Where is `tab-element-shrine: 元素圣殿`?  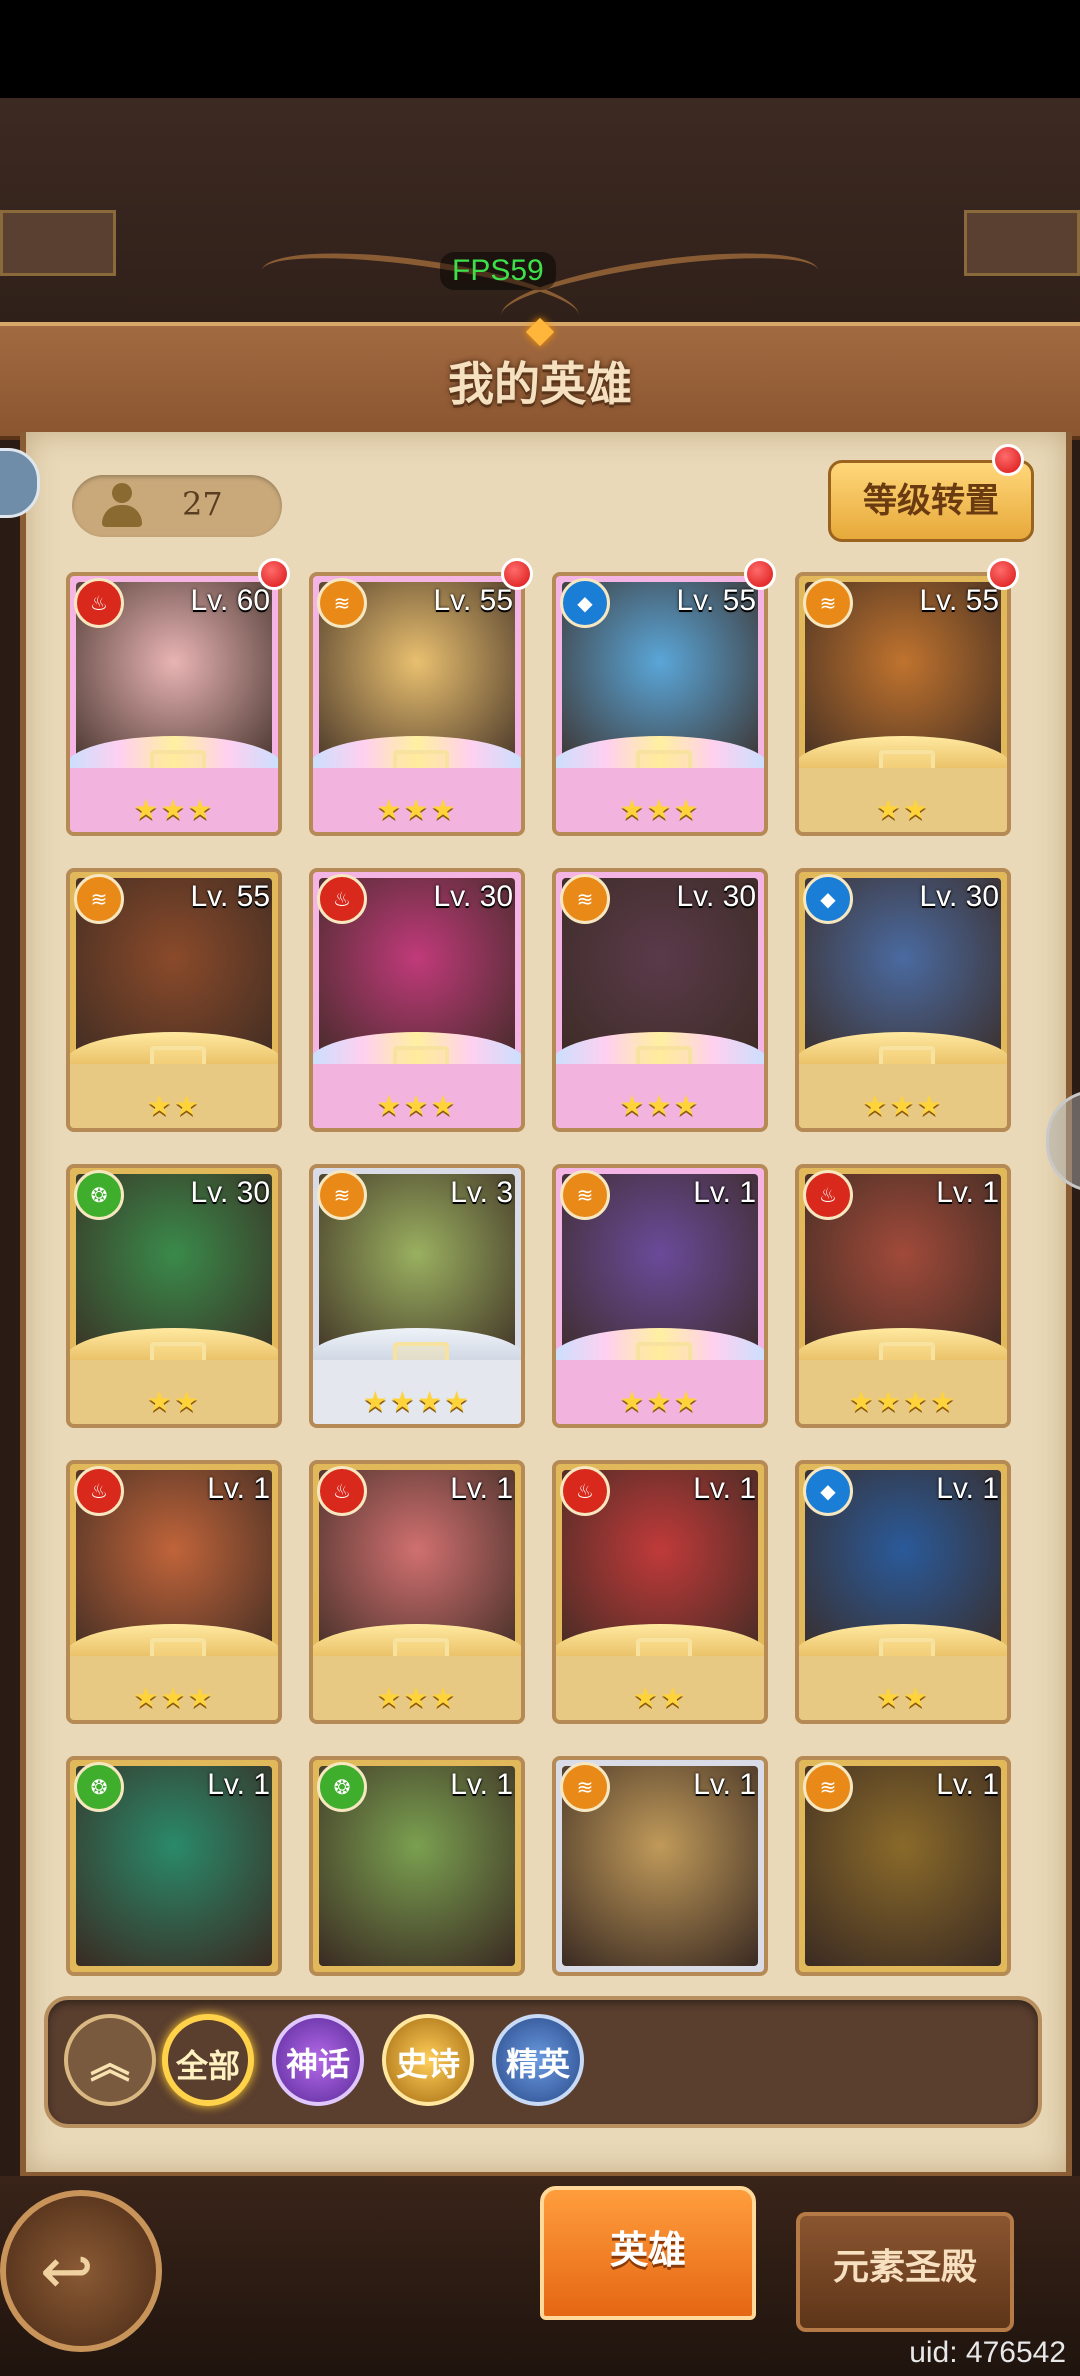
tab-element-shrine: 元素圣殿 is located at coordinates (905, 2272).